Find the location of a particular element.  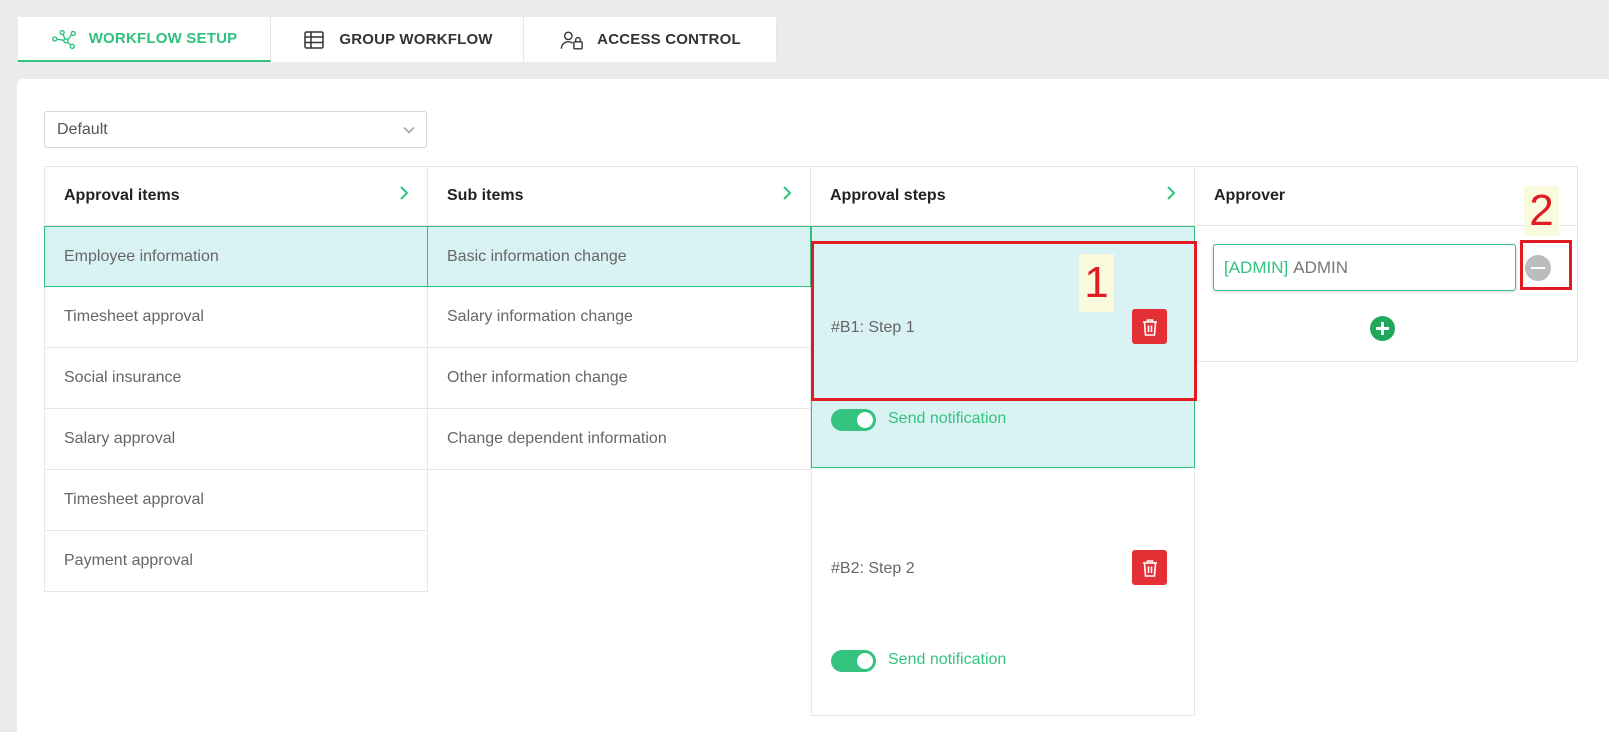

list-item-label: Employee information is located at coordinates (141, 256).